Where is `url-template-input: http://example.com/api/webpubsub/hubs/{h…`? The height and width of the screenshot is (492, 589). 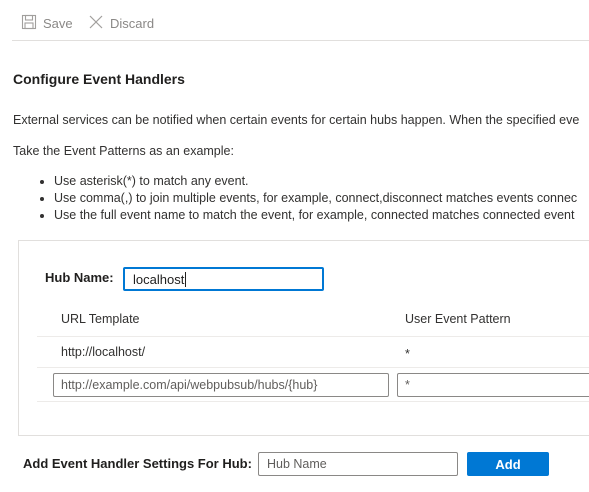 url-template-input: http://example.com/api/webpubsub/hubs/{h… is located at coordinates (221, 385).